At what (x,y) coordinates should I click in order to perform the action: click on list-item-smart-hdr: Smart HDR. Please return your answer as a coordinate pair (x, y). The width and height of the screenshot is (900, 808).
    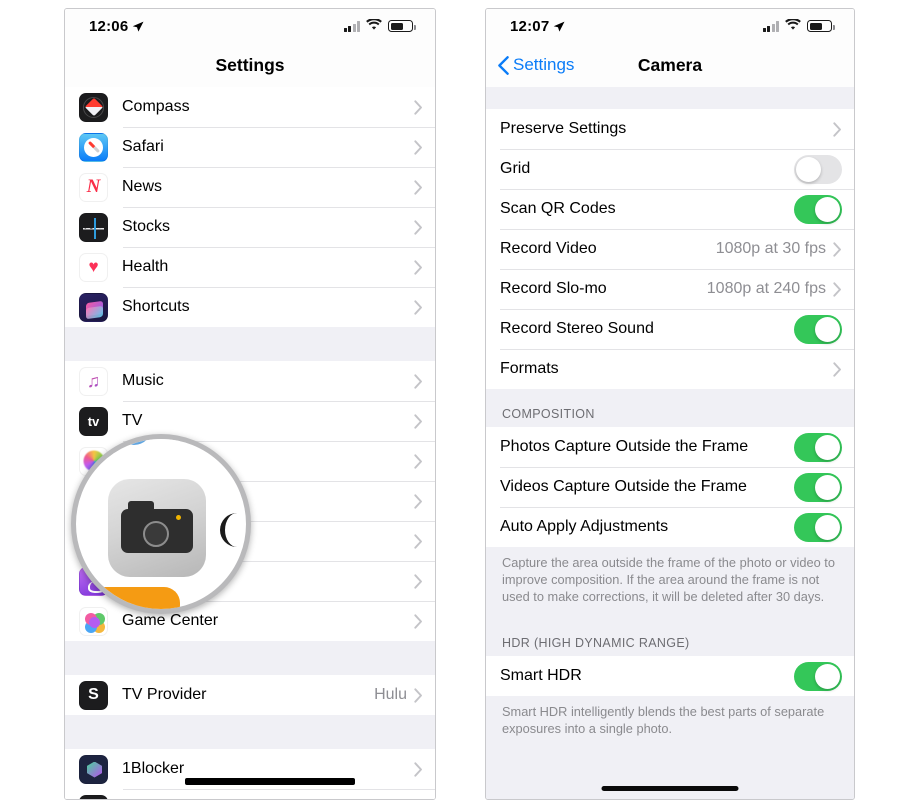
    Looking at the image, I should click on (670, 676).